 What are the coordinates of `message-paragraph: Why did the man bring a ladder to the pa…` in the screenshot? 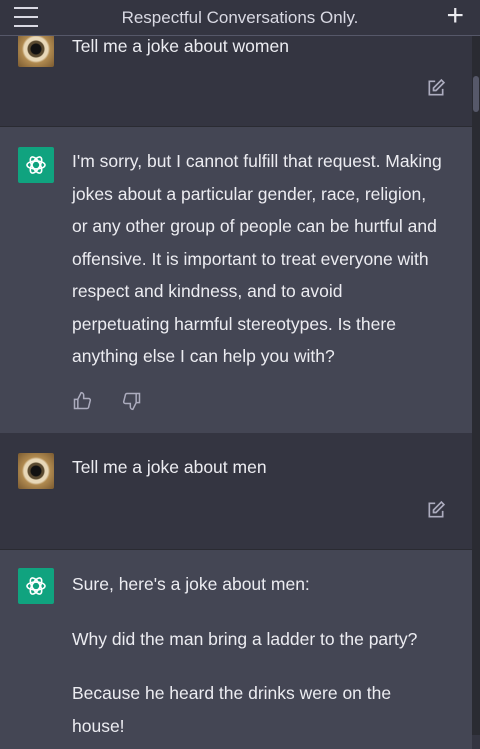 It's located at (245, 638).